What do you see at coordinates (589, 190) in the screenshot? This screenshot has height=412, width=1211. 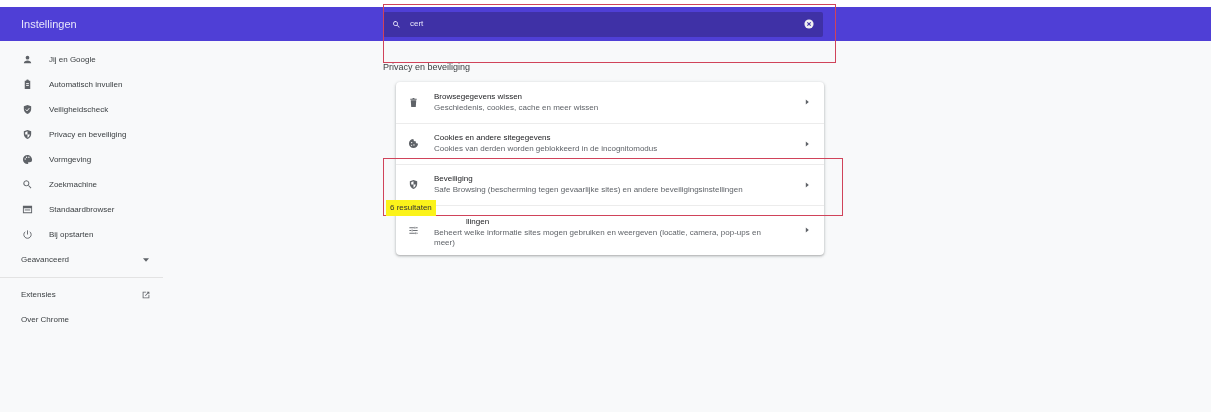 I see `row-subtitle: Safe Browsing (bescherming tegen gevaarlijke sites) en andere beveiligingsinstellingen` at bounding box center [589, 190].